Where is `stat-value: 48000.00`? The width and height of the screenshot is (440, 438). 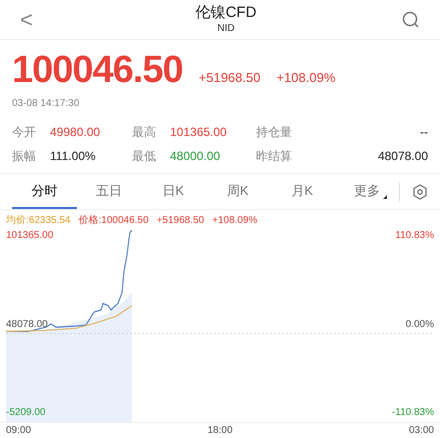 stat-value: 48000.00 is located at coordinates (196, 156).